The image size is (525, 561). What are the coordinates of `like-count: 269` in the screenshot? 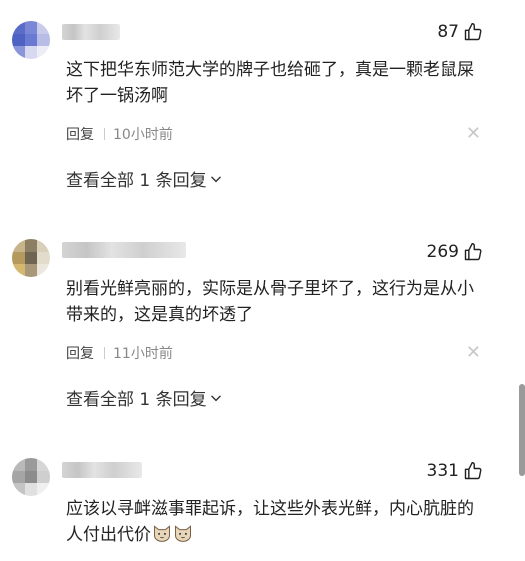 It's located at (442, 252).